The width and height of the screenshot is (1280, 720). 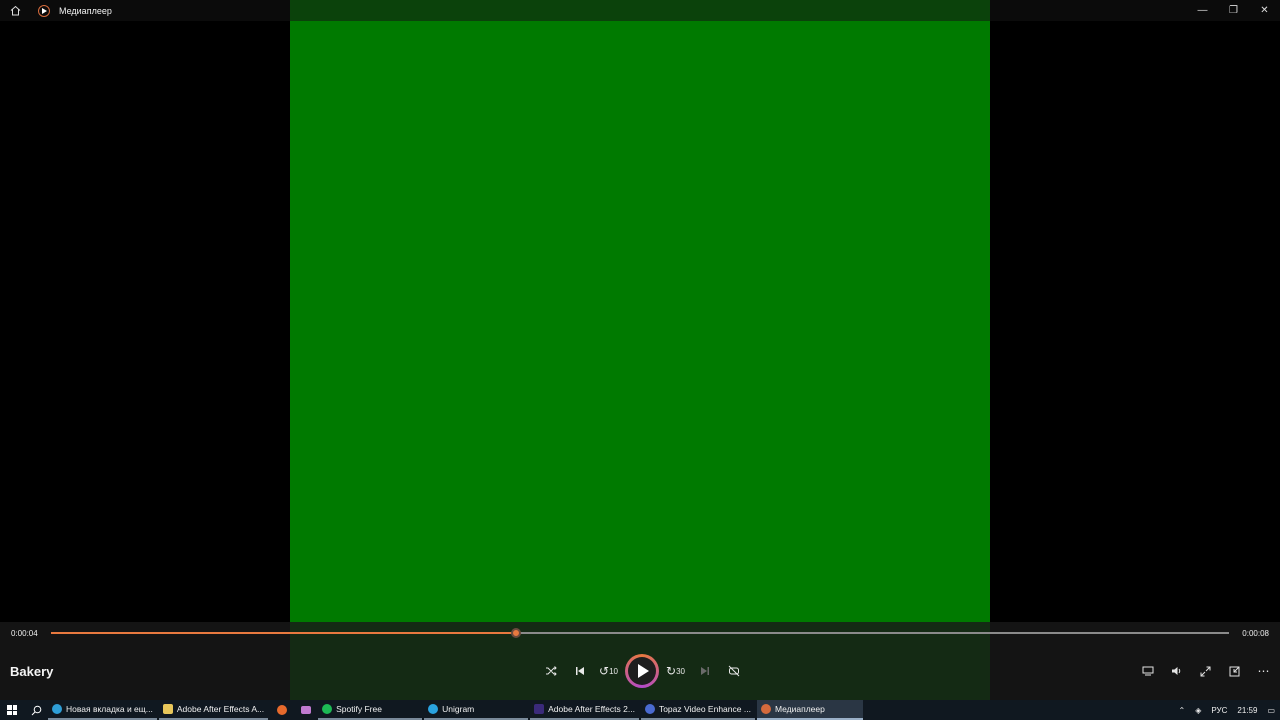 What do you see at coordinates (1247, 710) in the screenshot?
I see `clock: 21:59` at bounding box center [1247, 710].